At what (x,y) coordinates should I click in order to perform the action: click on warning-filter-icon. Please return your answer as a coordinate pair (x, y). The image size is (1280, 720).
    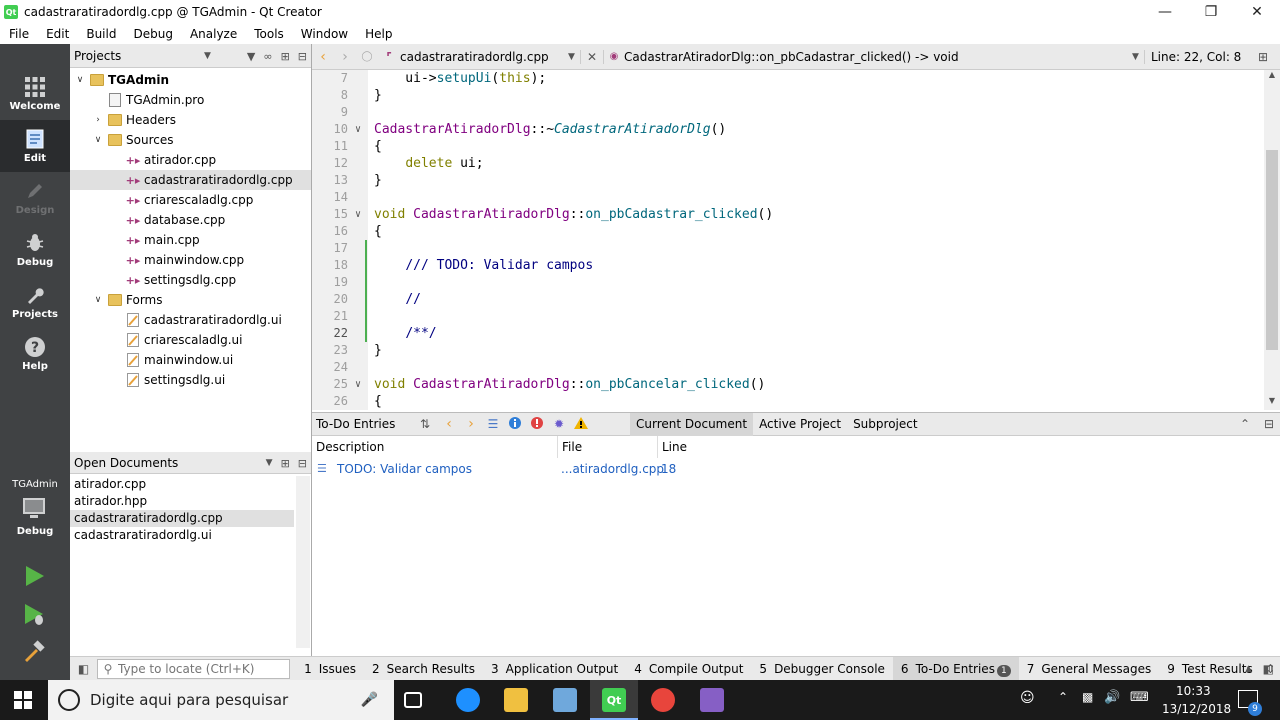
    Looking at the image, I should click on (581, 424).